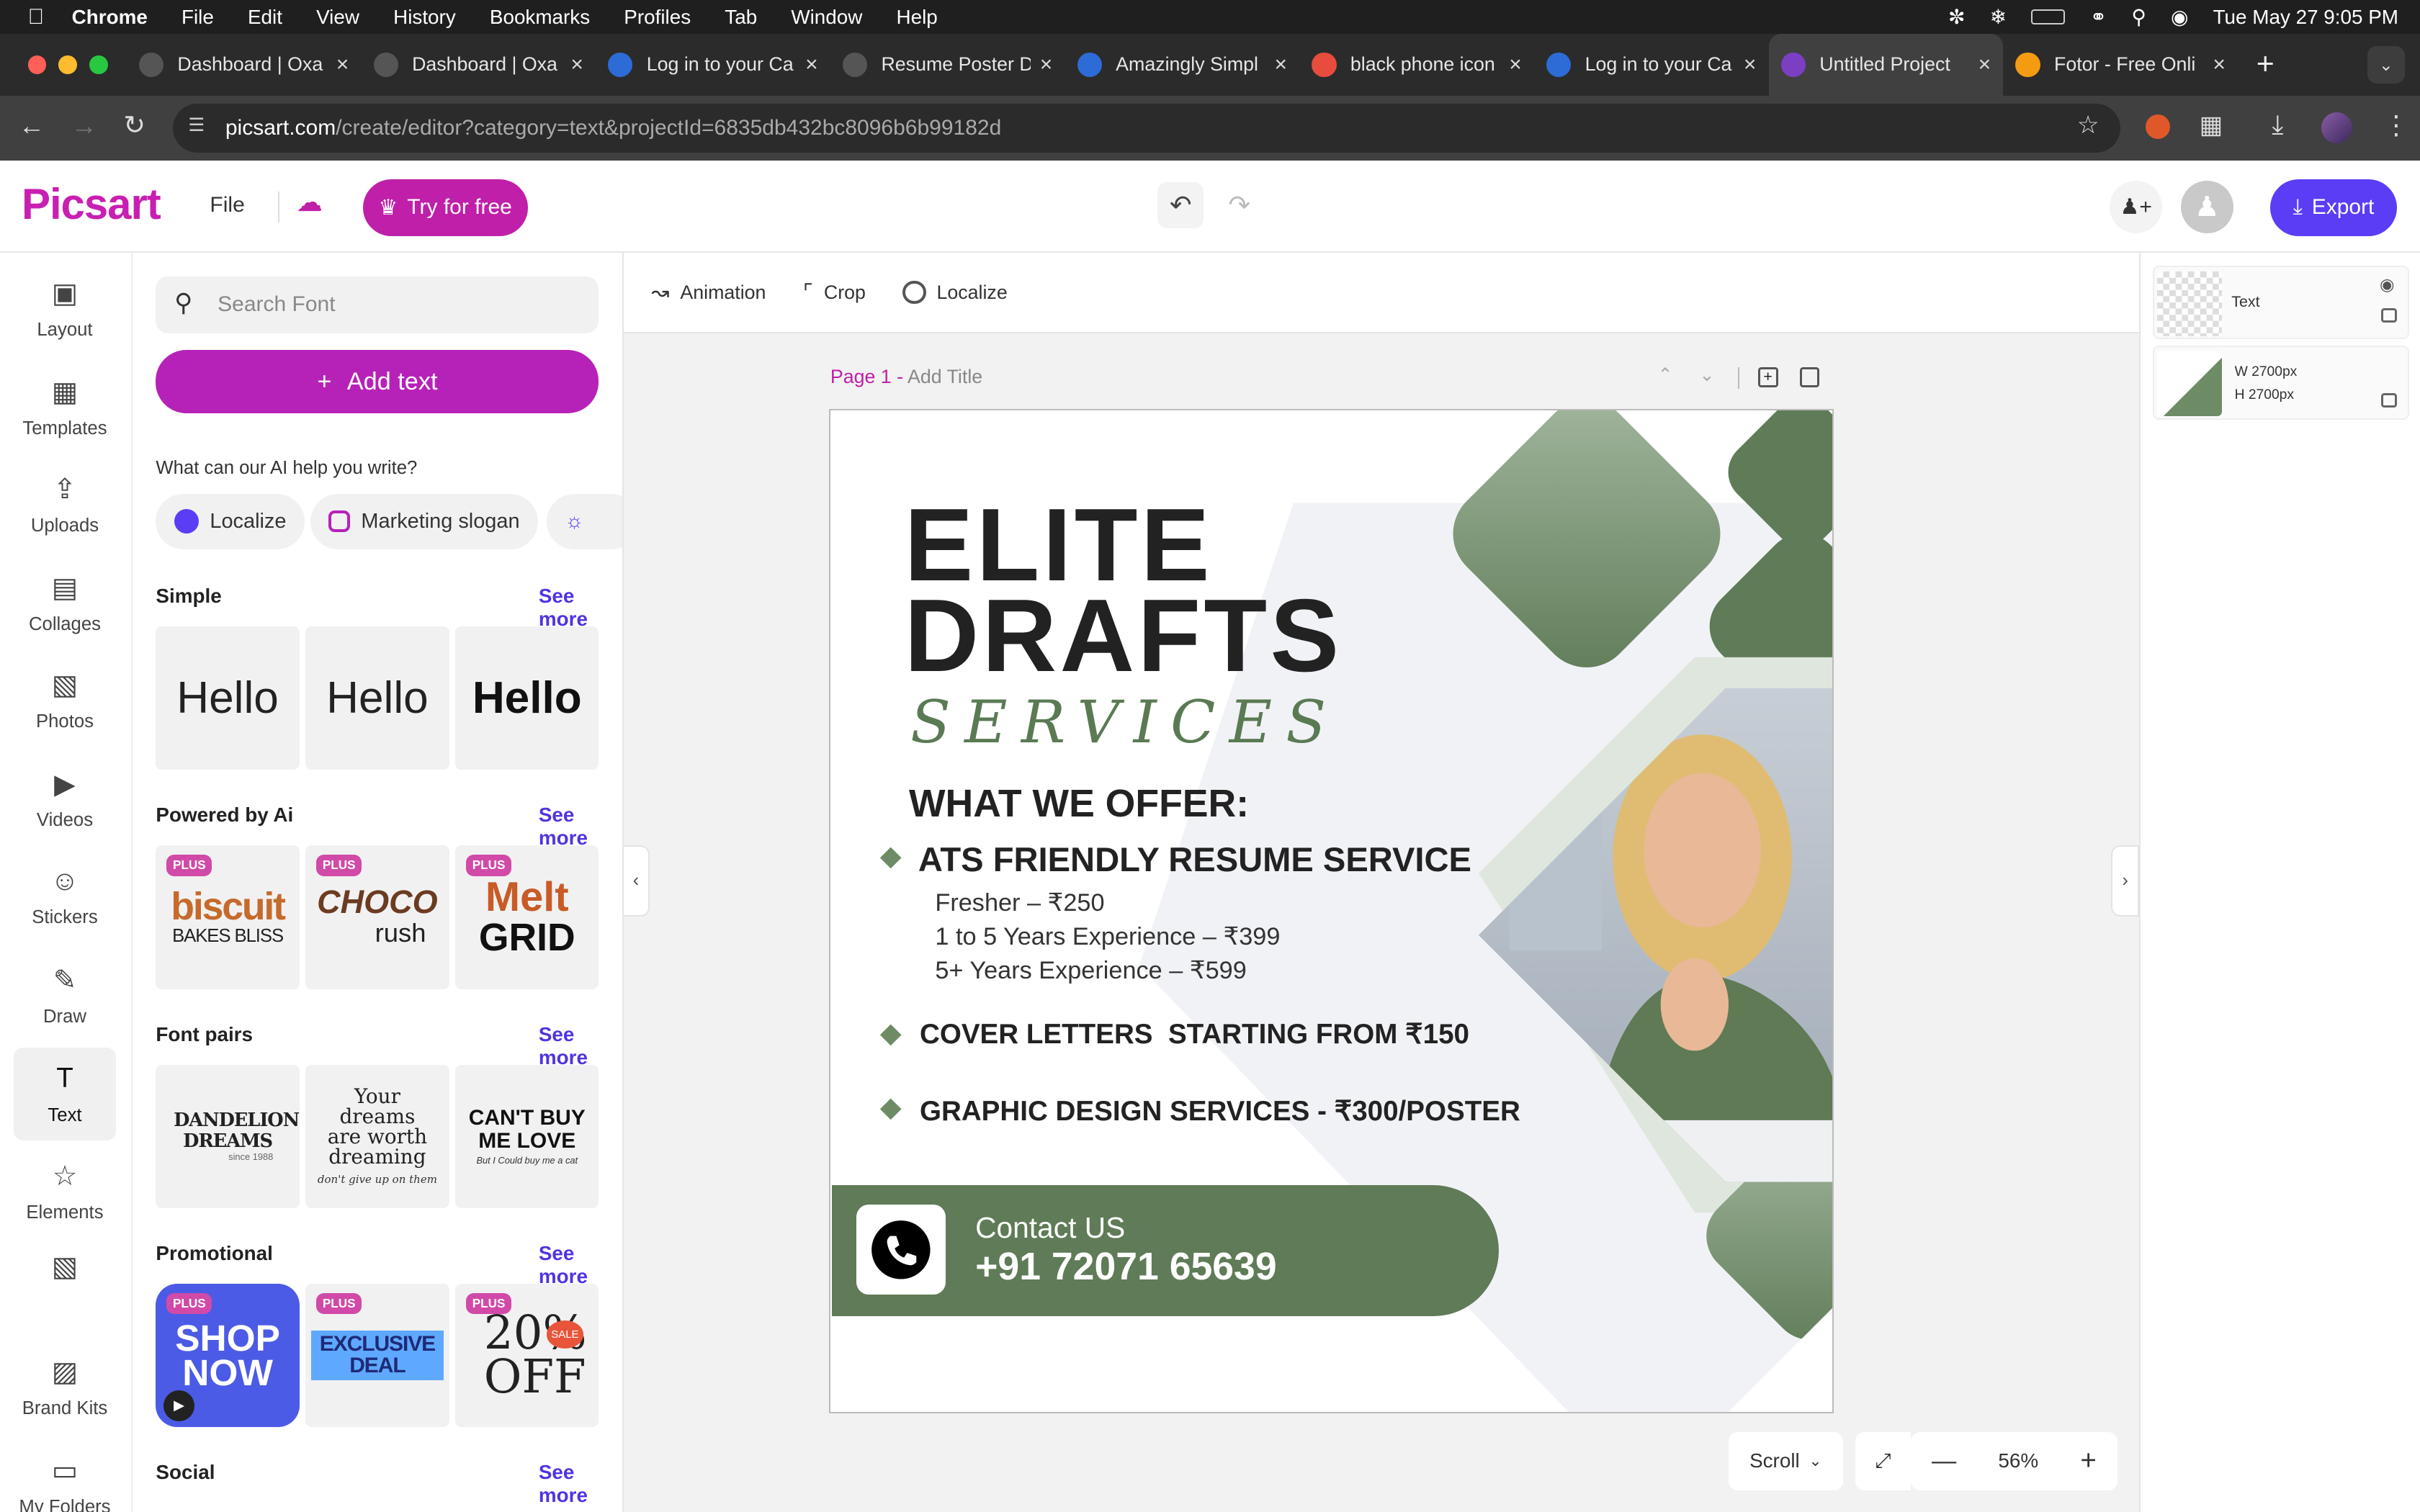 The width and height of the screenshot is (2420, 1512). Describe the element at coordinates (445, 207) in the screenshot. I see `try-for-free-button: ♛ Try for free` at that location.